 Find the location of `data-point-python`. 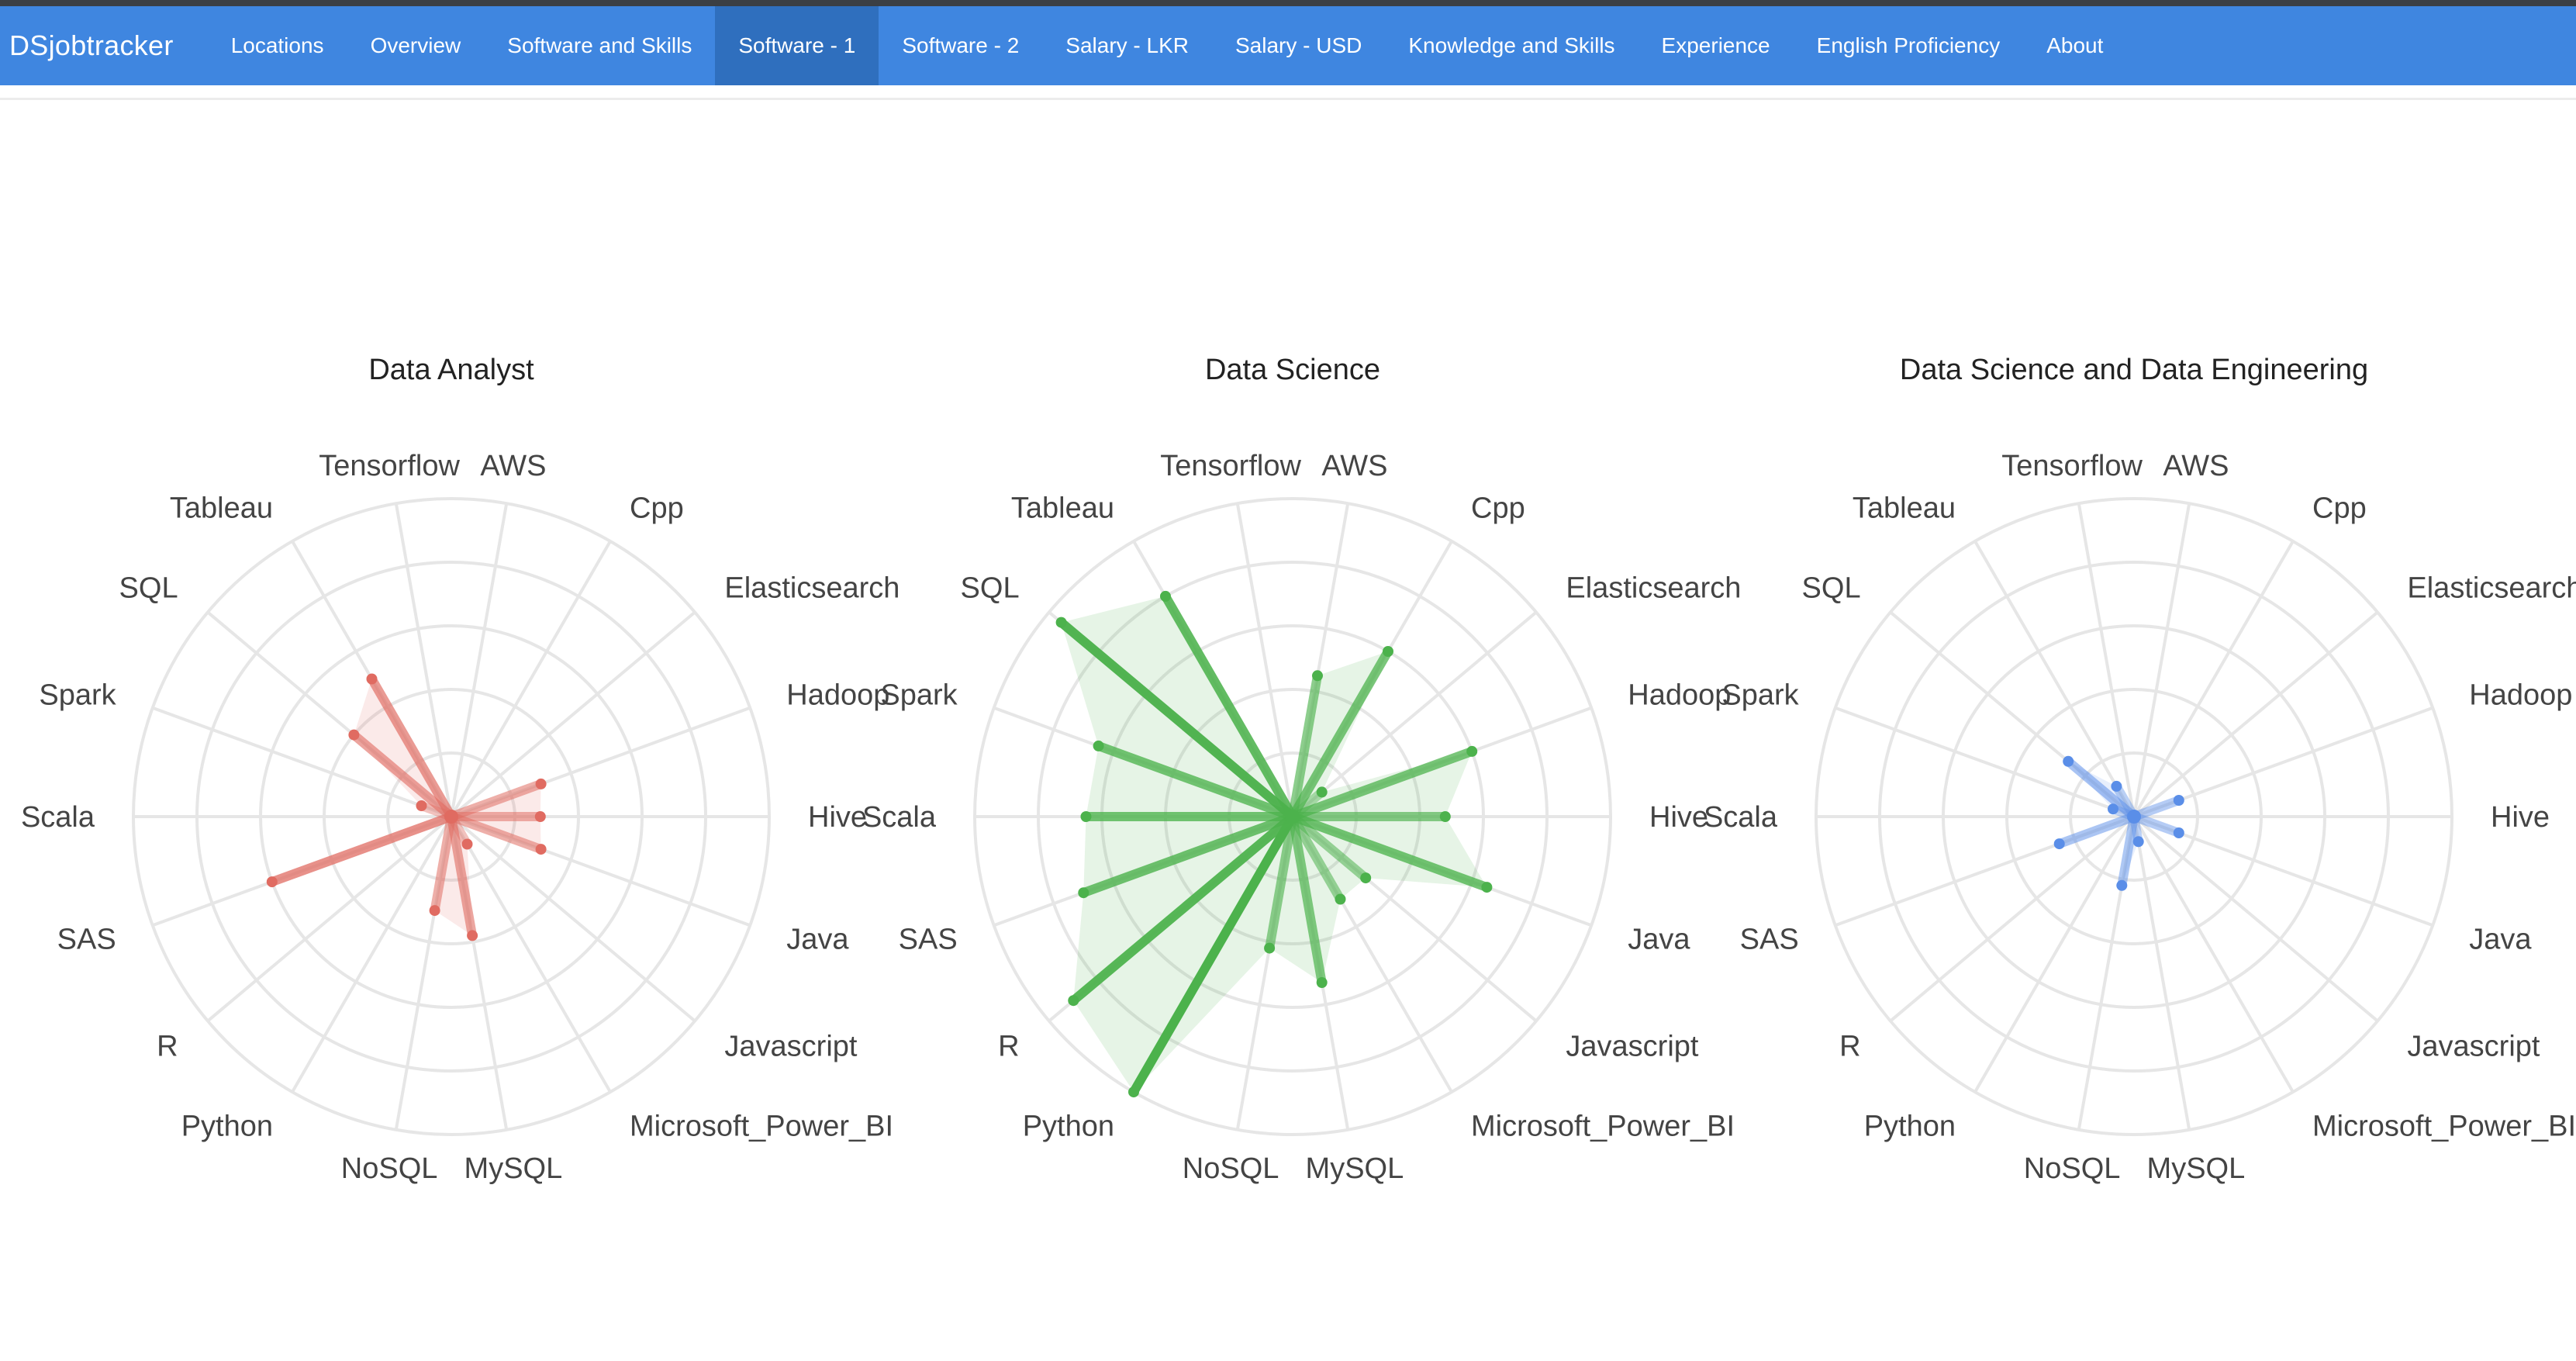

data-point-python is located at coordinates (1133, 1092).